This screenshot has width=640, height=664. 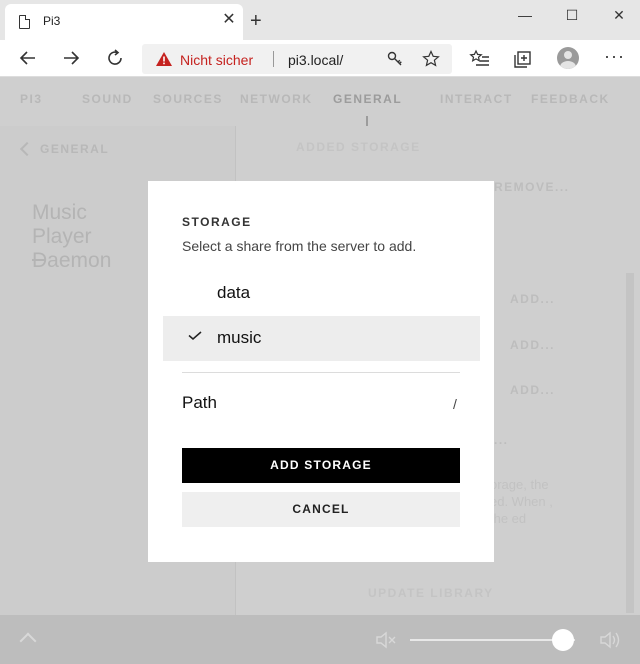 I want to click on add-storage-button: ADD STORAGE, so click(x=321, y=465).